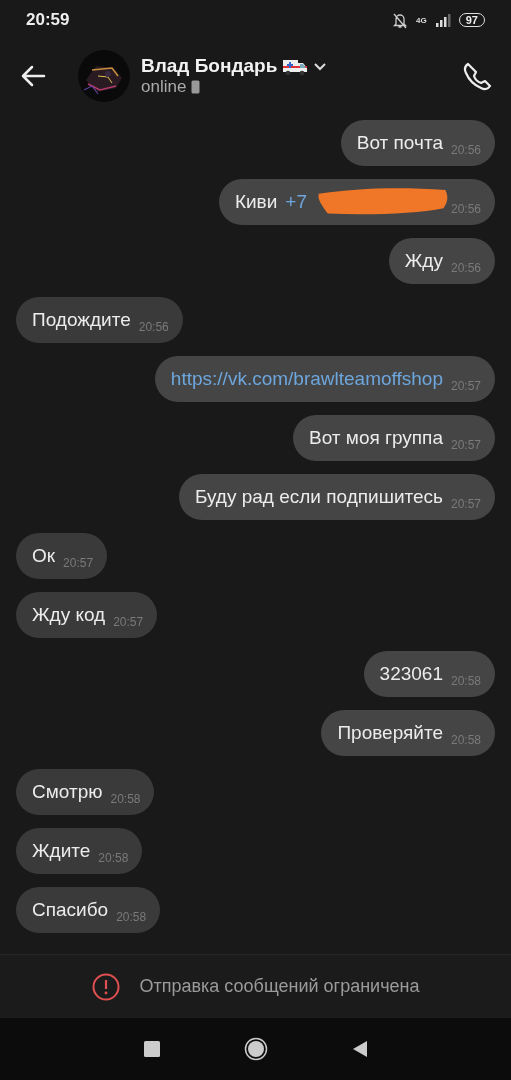 The height and width of the screenshot is (1080, 511). I want to click on message-text: Смотрю, so click(67, 792).